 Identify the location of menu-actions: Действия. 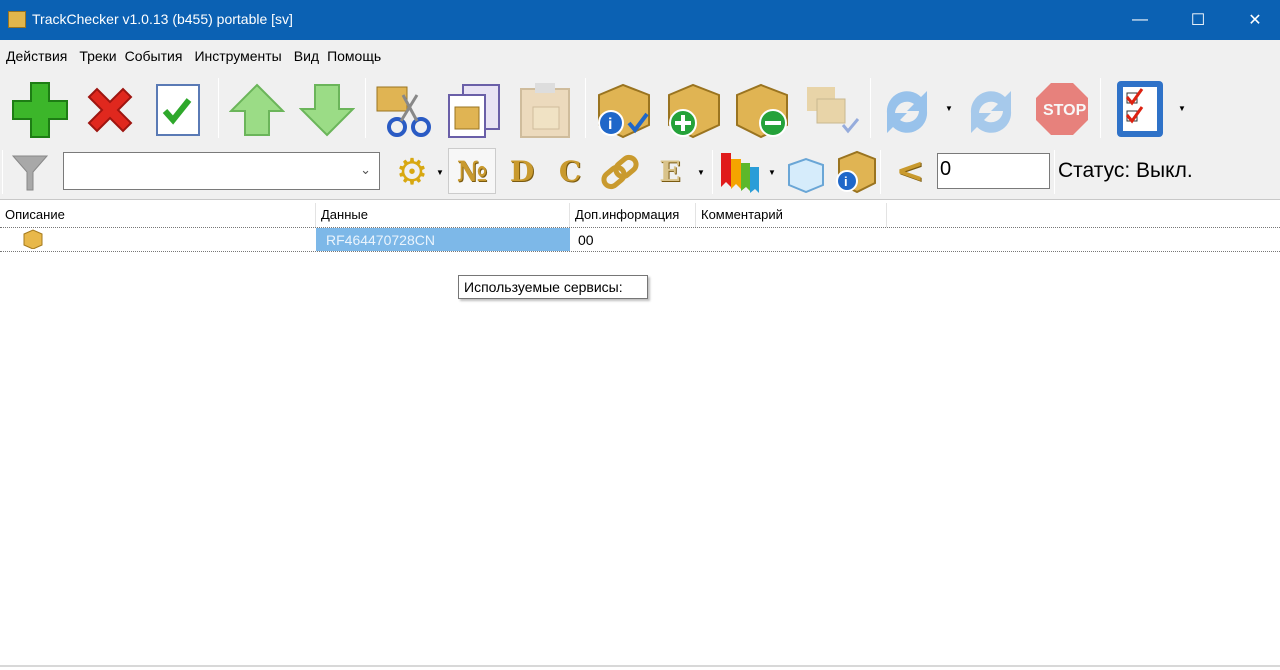
(36, 56).